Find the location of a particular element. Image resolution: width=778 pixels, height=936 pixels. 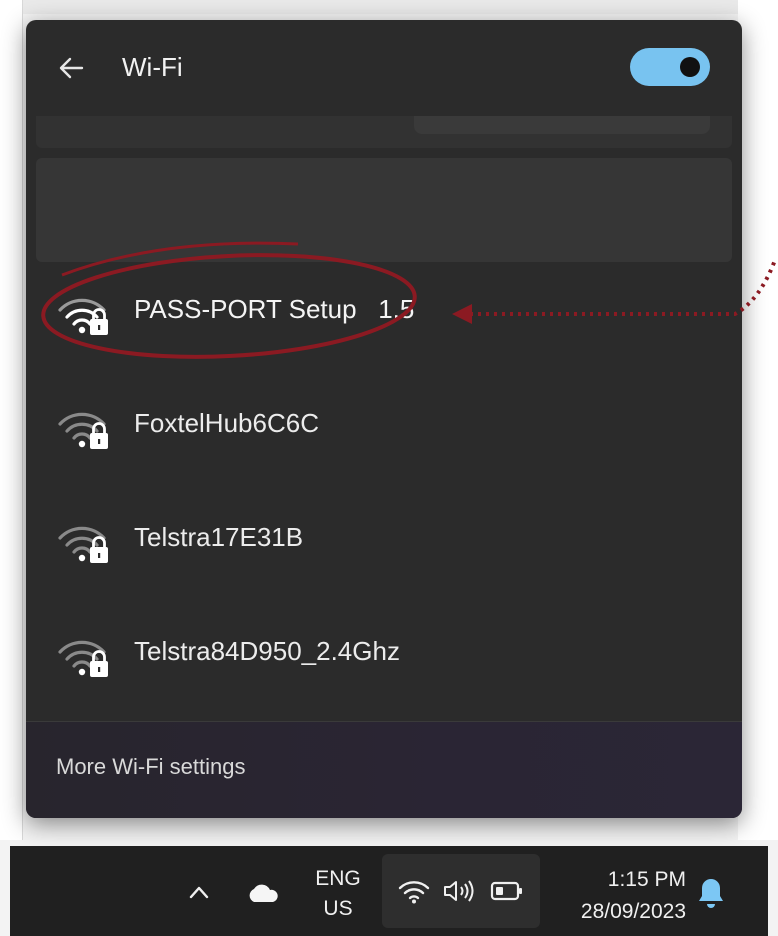

network-item-pass-port-setup: PASS-PORT Setup 1.5 is located at coordinates (384, 316).